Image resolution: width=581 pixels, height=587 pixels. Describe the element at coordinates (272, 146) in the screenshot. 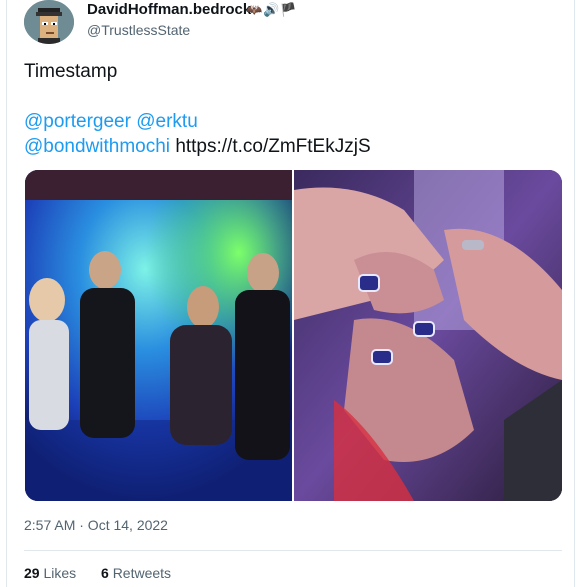

I see `tweet-url-link: https://t.co/ZmFtEkJzjS` at that location.